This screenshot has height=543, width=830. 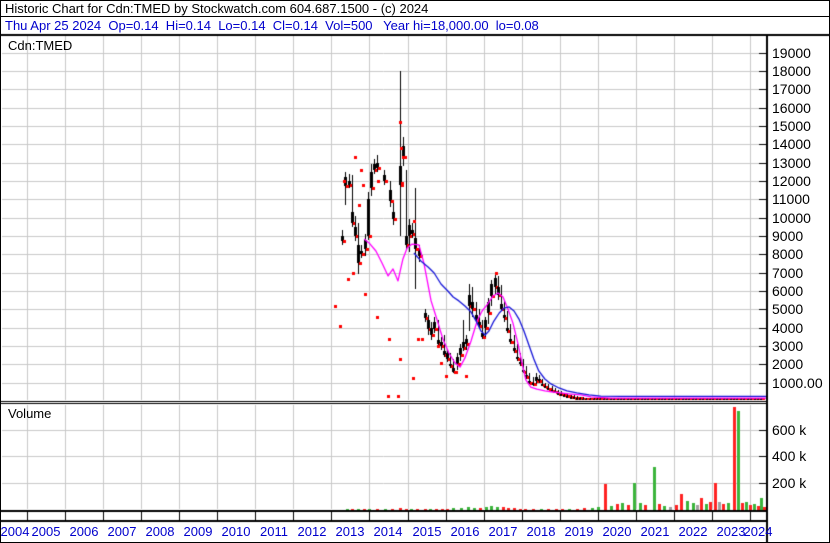 I want to click on year-label: 2005, so click(x=46, y=531).